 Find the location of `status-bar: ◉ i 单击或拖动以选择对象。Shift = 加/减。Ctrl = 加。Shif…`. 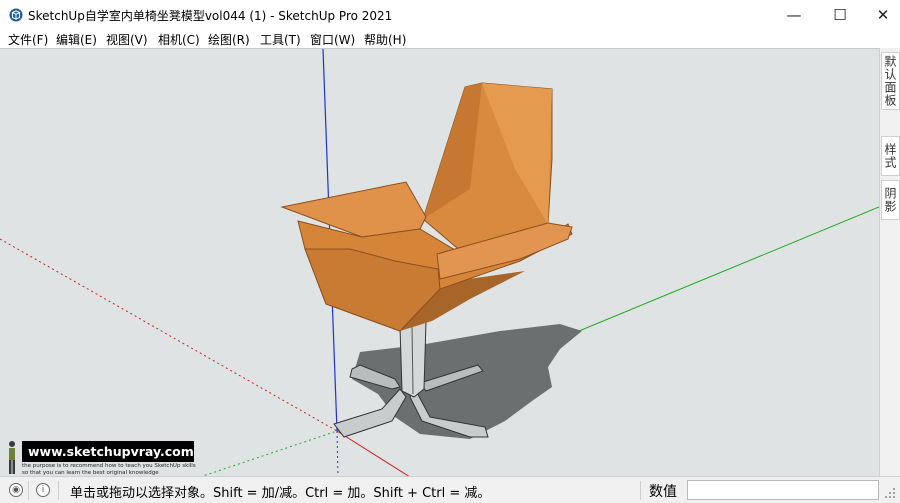

status-bar: ◉ i 单击或拖动以选择对象。Shift = 加/减。Ctrl = 加。Shif… is located at coordinates (450, 489).